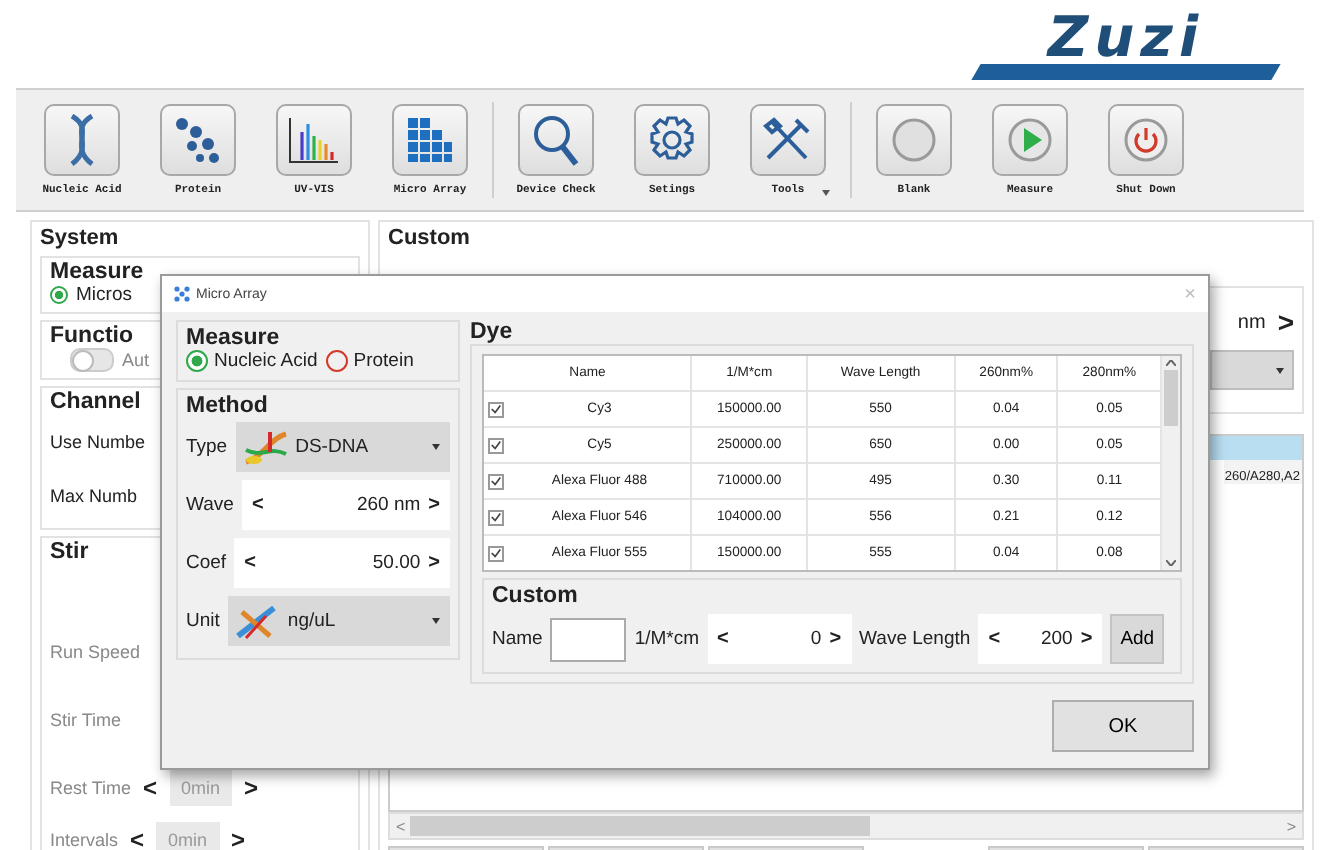 This screenshot has width=1320, height=850. Describe the element at coordinates (136, 360) in the screenshot. I see `toggle-label: Aut` at that location.